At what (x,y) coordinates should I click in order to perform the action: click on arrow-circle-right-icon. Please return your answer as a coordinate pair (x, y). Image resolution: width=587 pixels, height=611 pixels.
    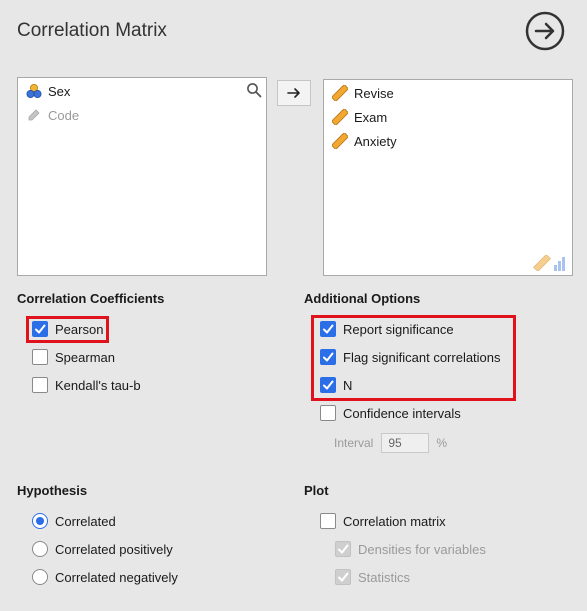
    Looking at the image, I should click on (545, 31).